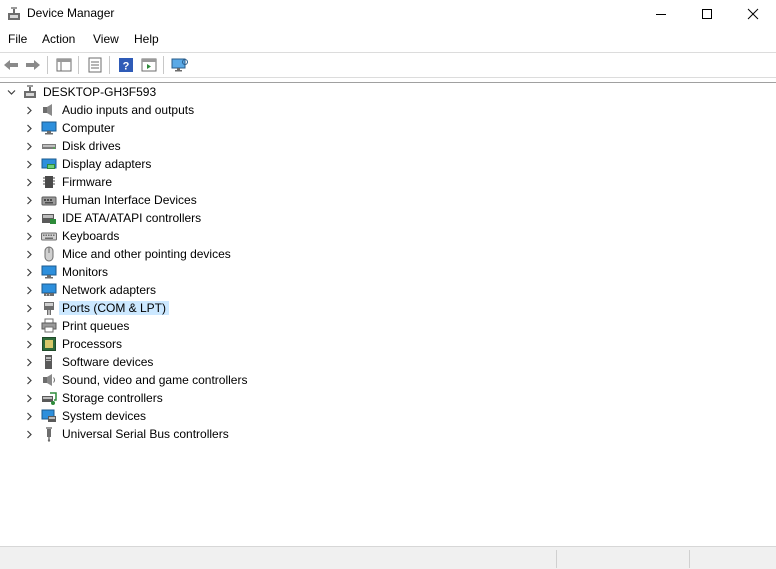 This screenshot has height=569, width=776. Describe the element at coordinates (146, 39) in the screenshot. I see `menu-help: Help` at that location.